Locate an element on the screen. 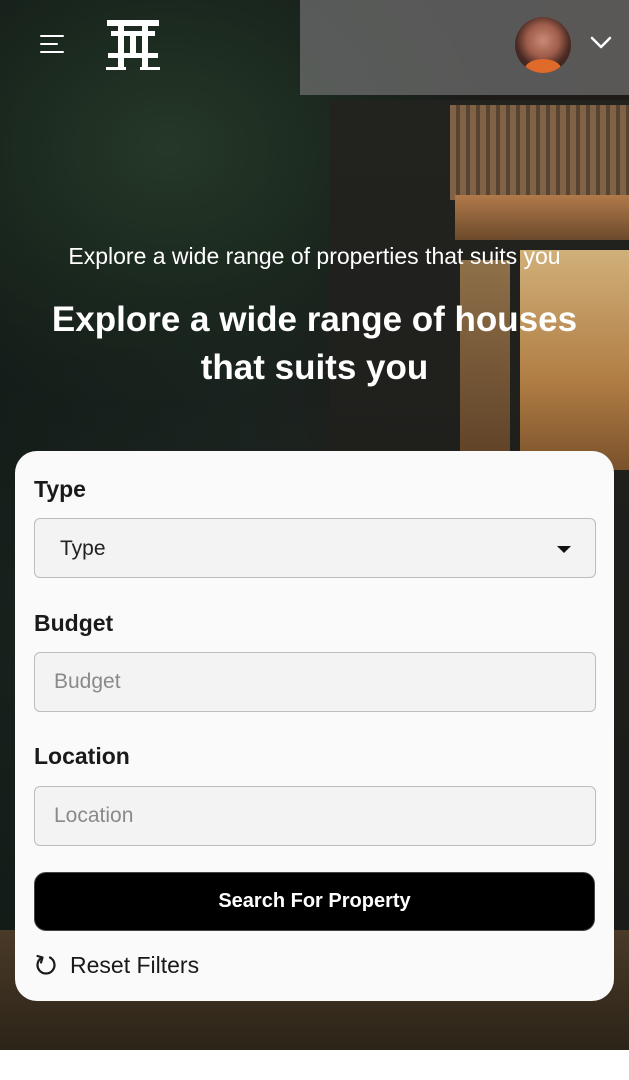 The height and width of the screenshot is (1080, 629). budget-field-wrapper is located at coordinates (315, 682).